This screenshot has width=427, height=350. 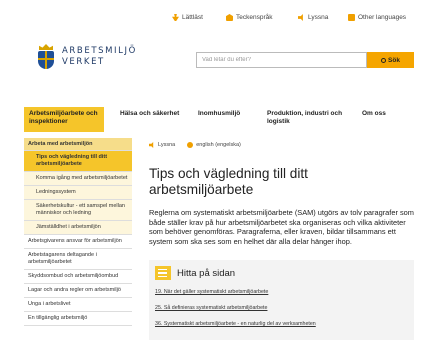 I want to click on listen-link: Lyssna, so click(x=162, y=145).